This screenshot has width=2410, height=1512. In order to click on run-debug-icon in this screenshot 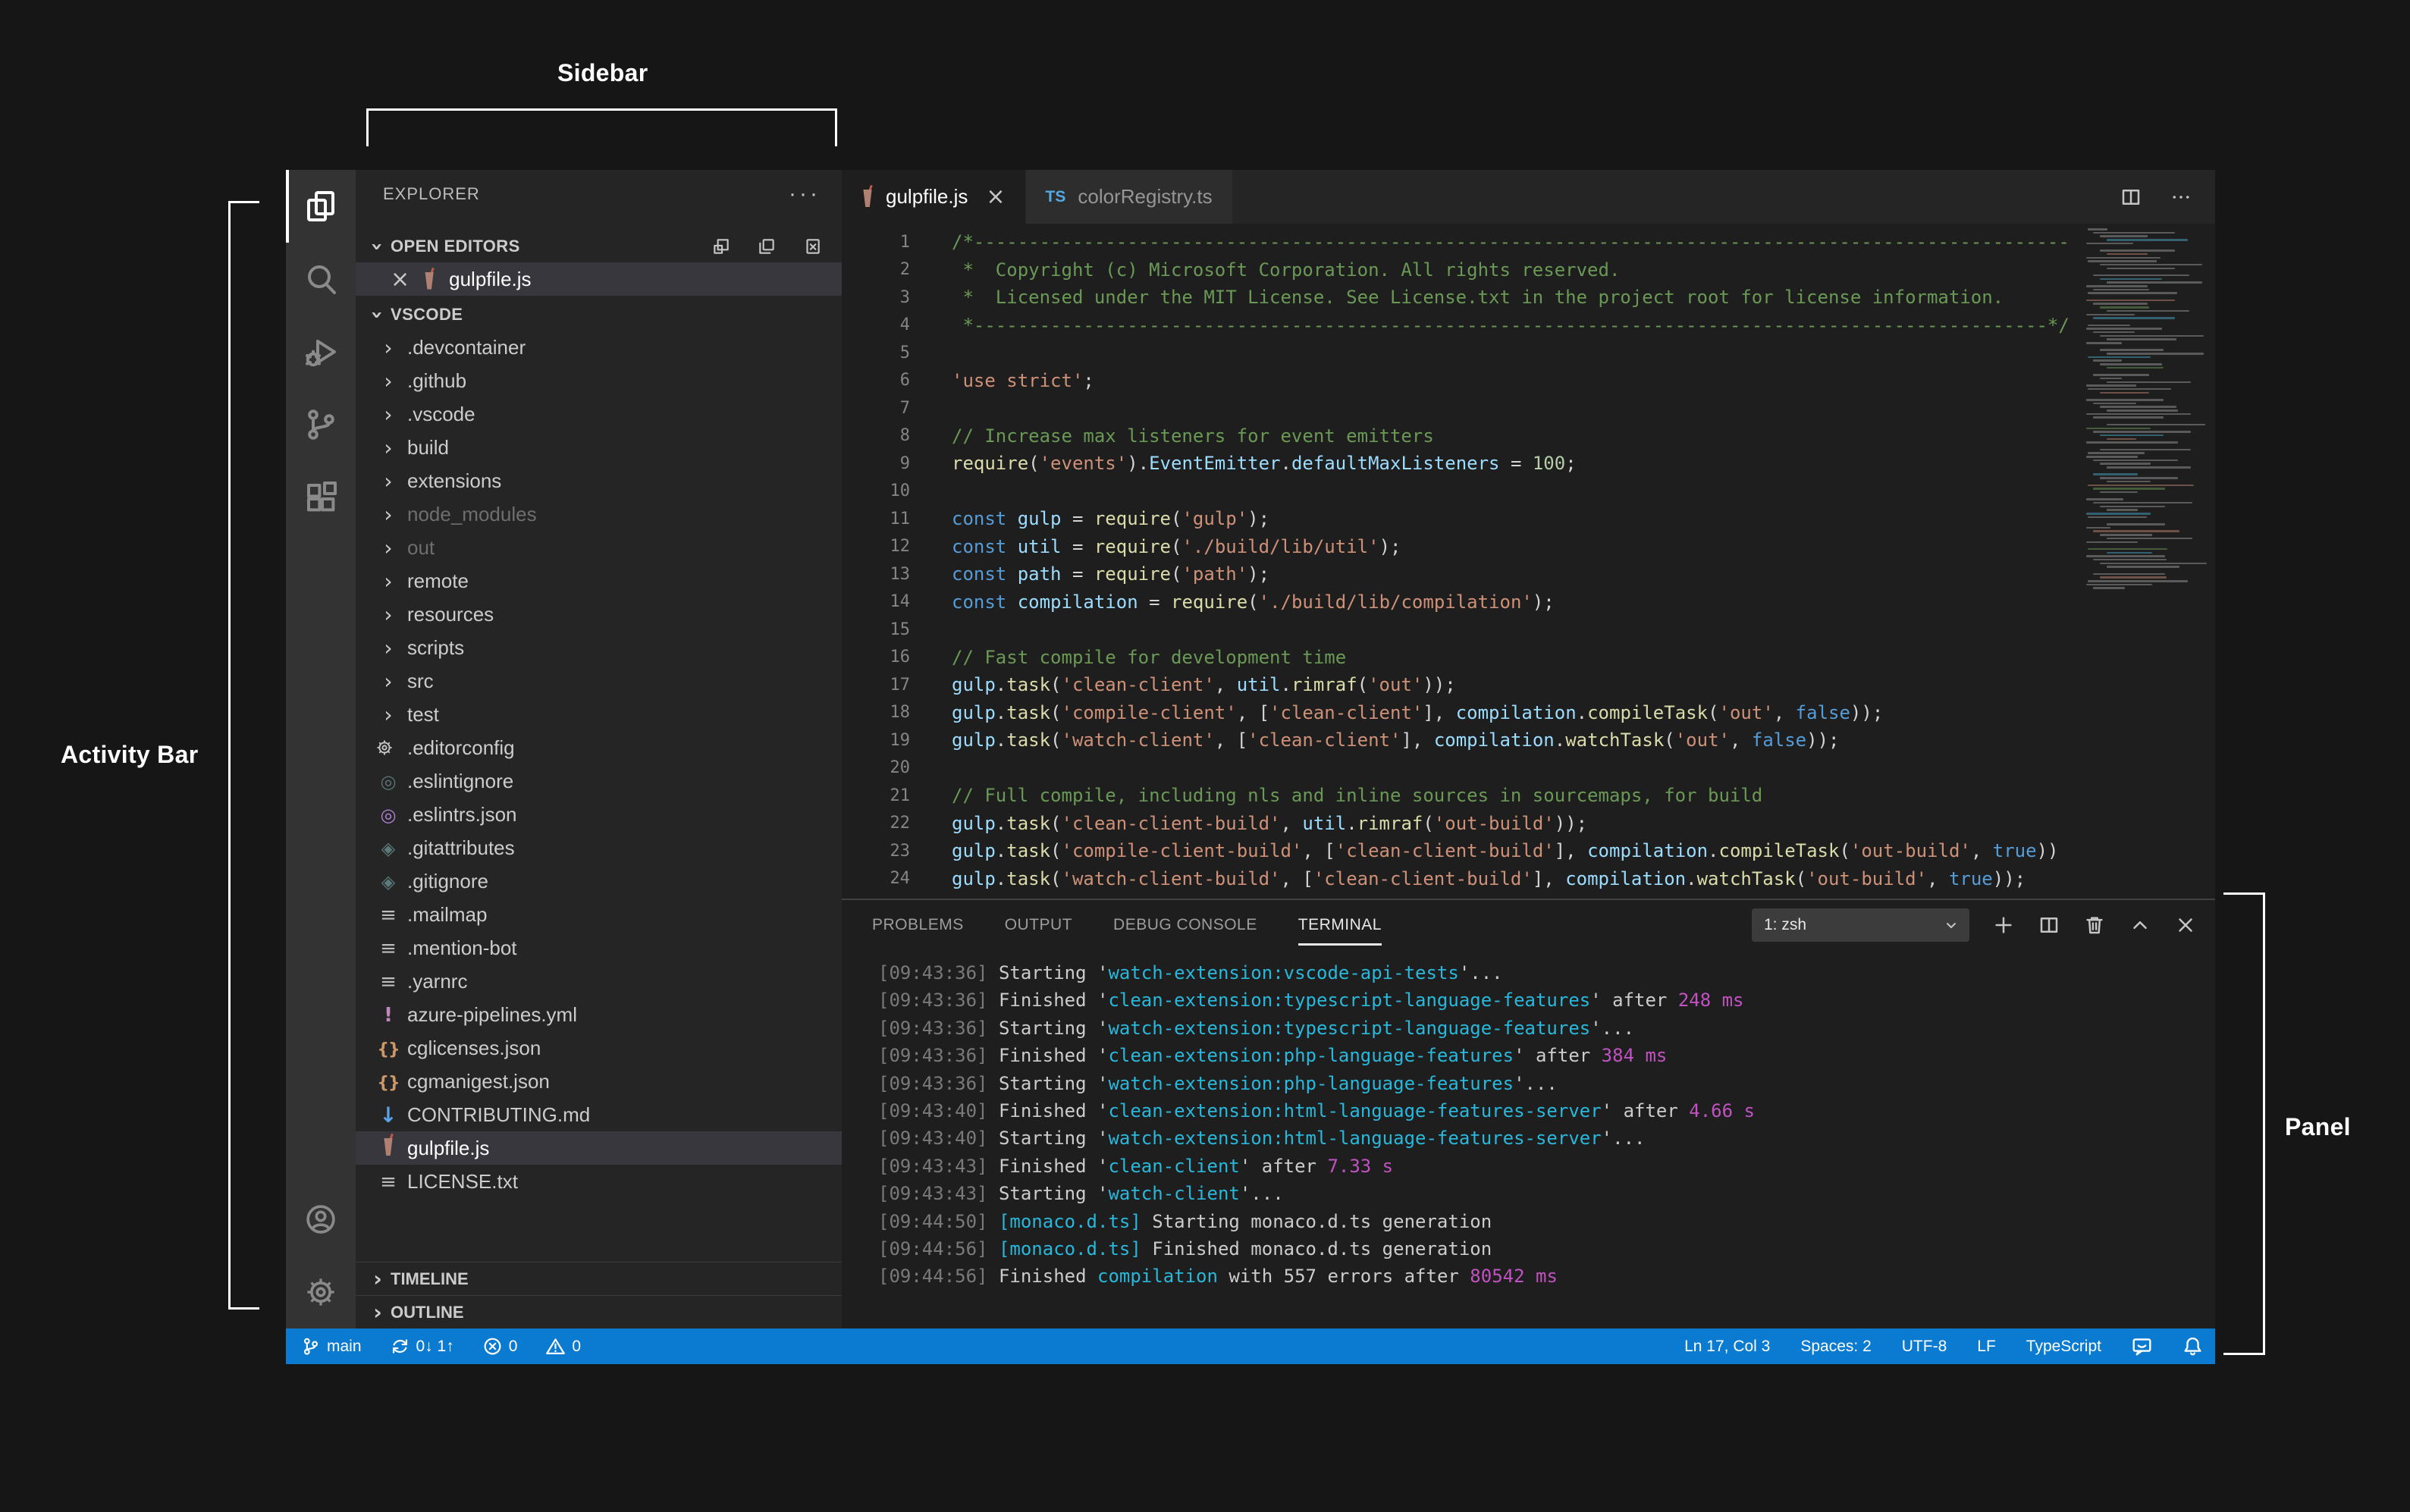, I will do `click(321, 352)`.